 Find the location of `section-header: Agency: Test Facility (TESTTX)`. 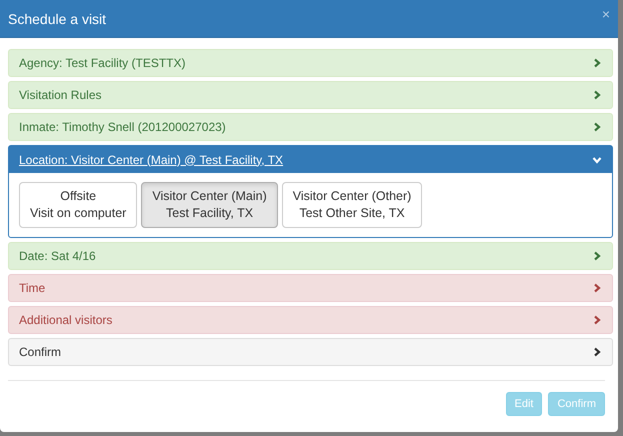

section-header: Agency: Test Facility (TESTTX) is located at coordinates (310, 63).